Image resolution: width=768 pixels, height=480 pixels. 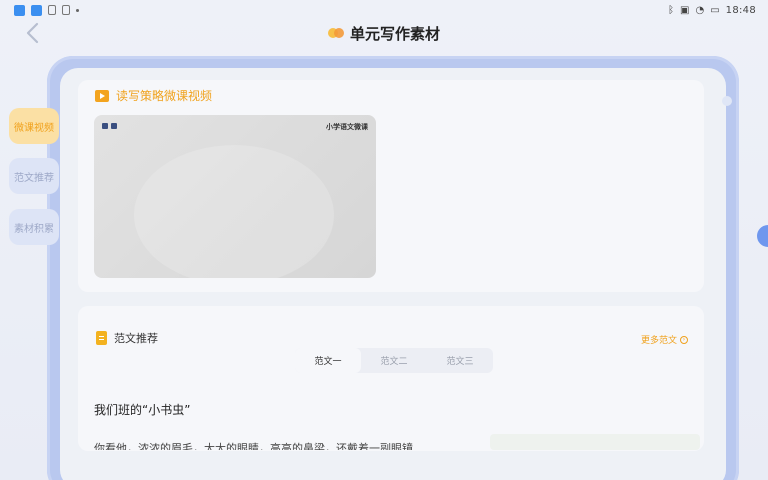 What do you see at coordinates (460, 360) in the screenshot?
I see `tab-essay-3: 范文三` at bounding box center [460, 360].